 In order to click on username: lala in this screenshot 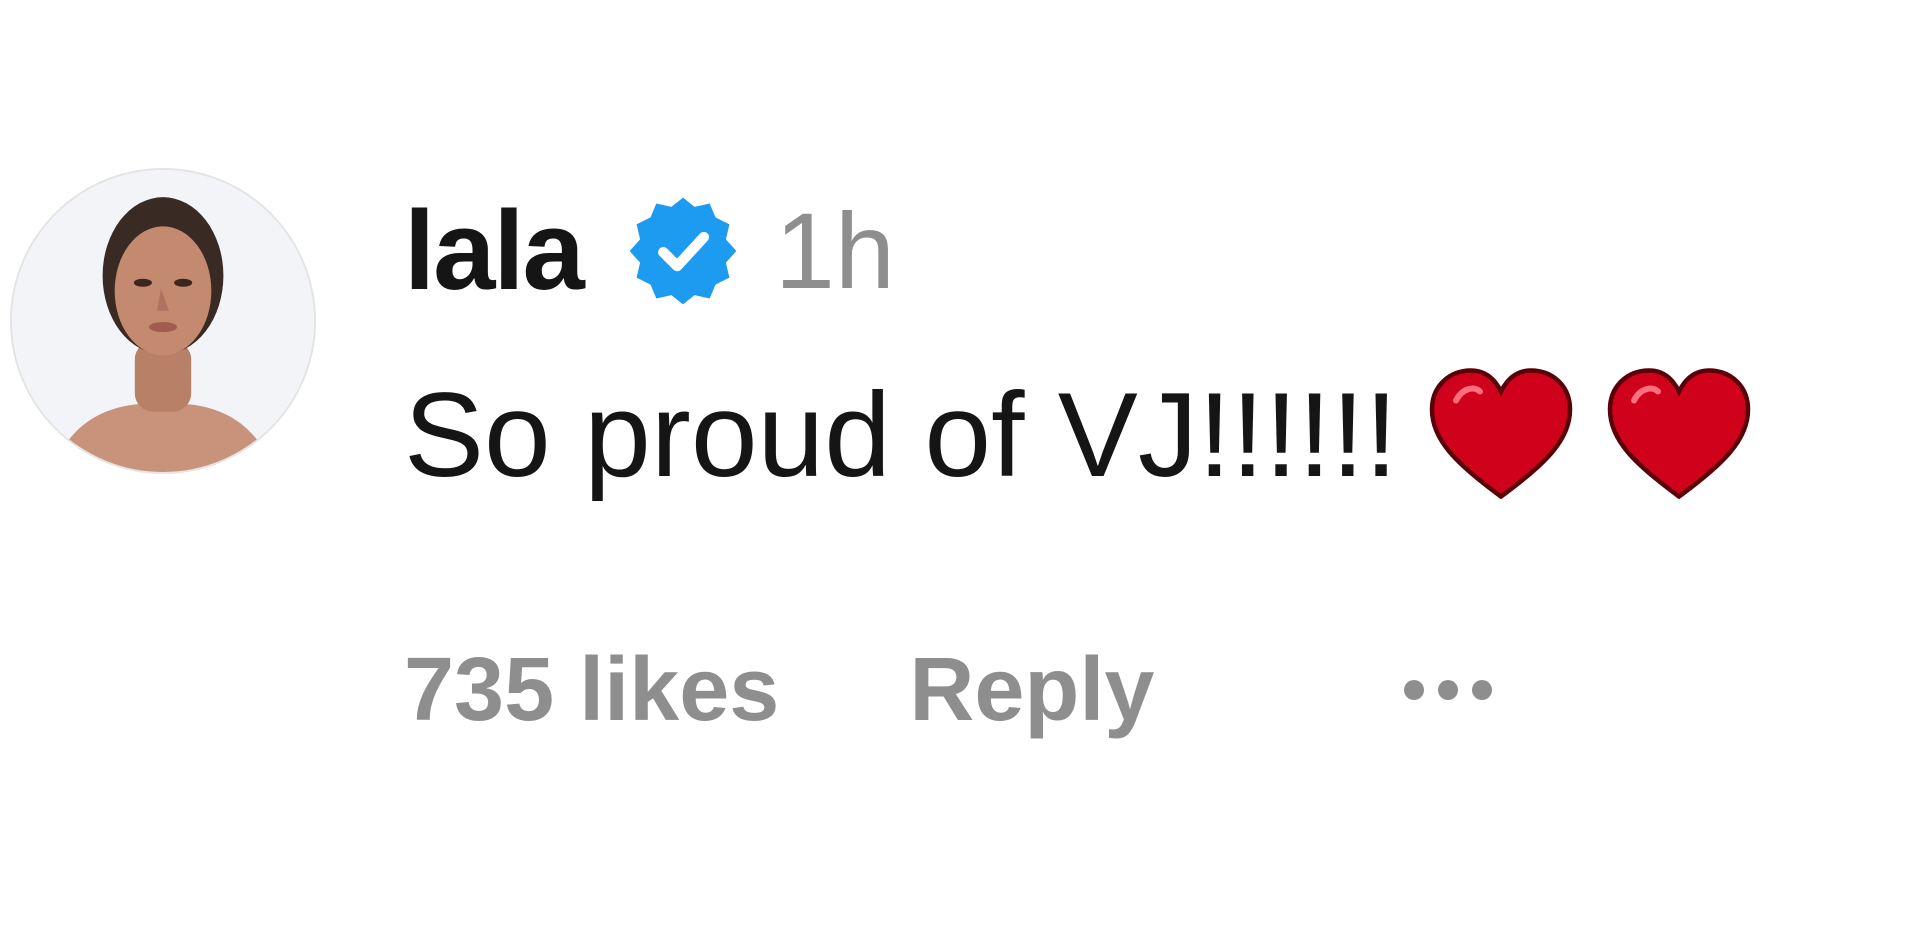, I will do `click(494, 251)`.